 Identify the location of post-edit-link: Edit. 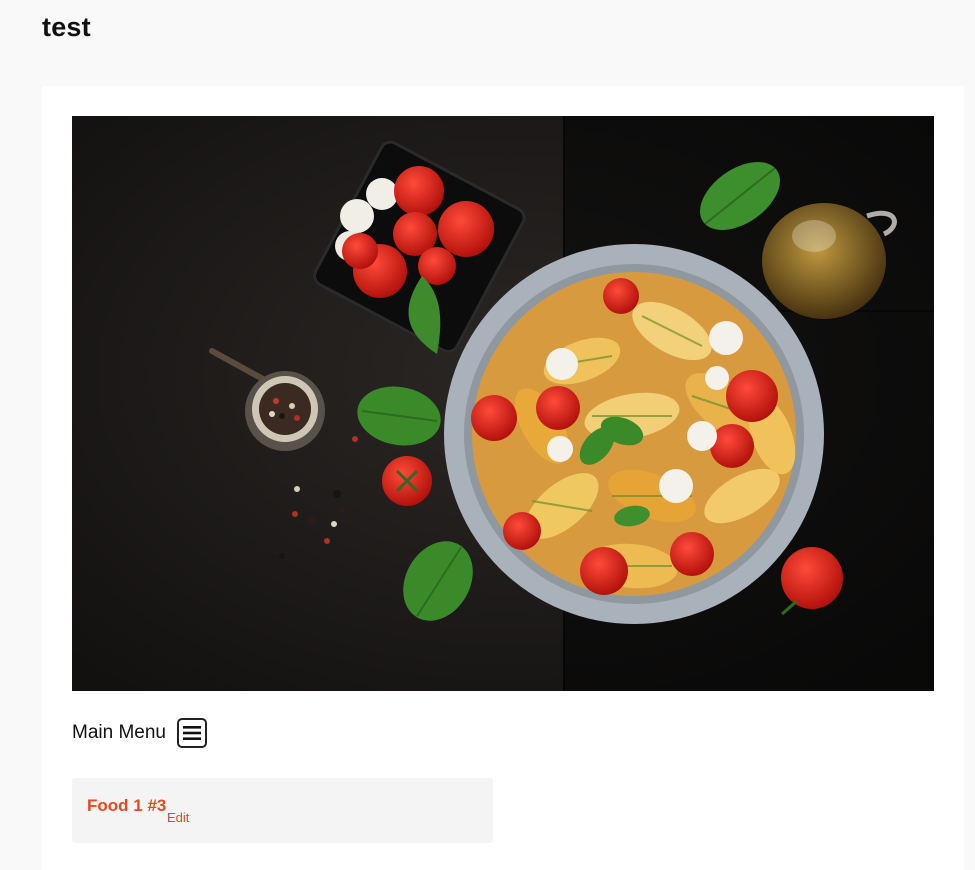
(178, 817).